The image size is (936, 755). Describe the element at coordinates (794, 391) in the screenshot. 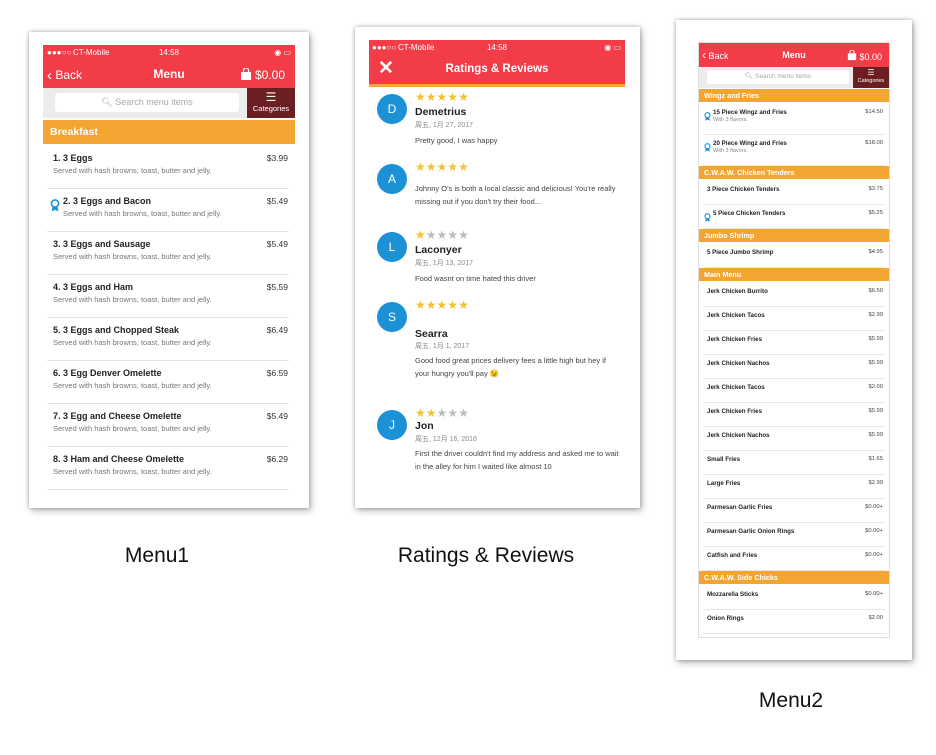

I see `menu-item-row: Jerk Chicken Tacos $2.00` at that location.